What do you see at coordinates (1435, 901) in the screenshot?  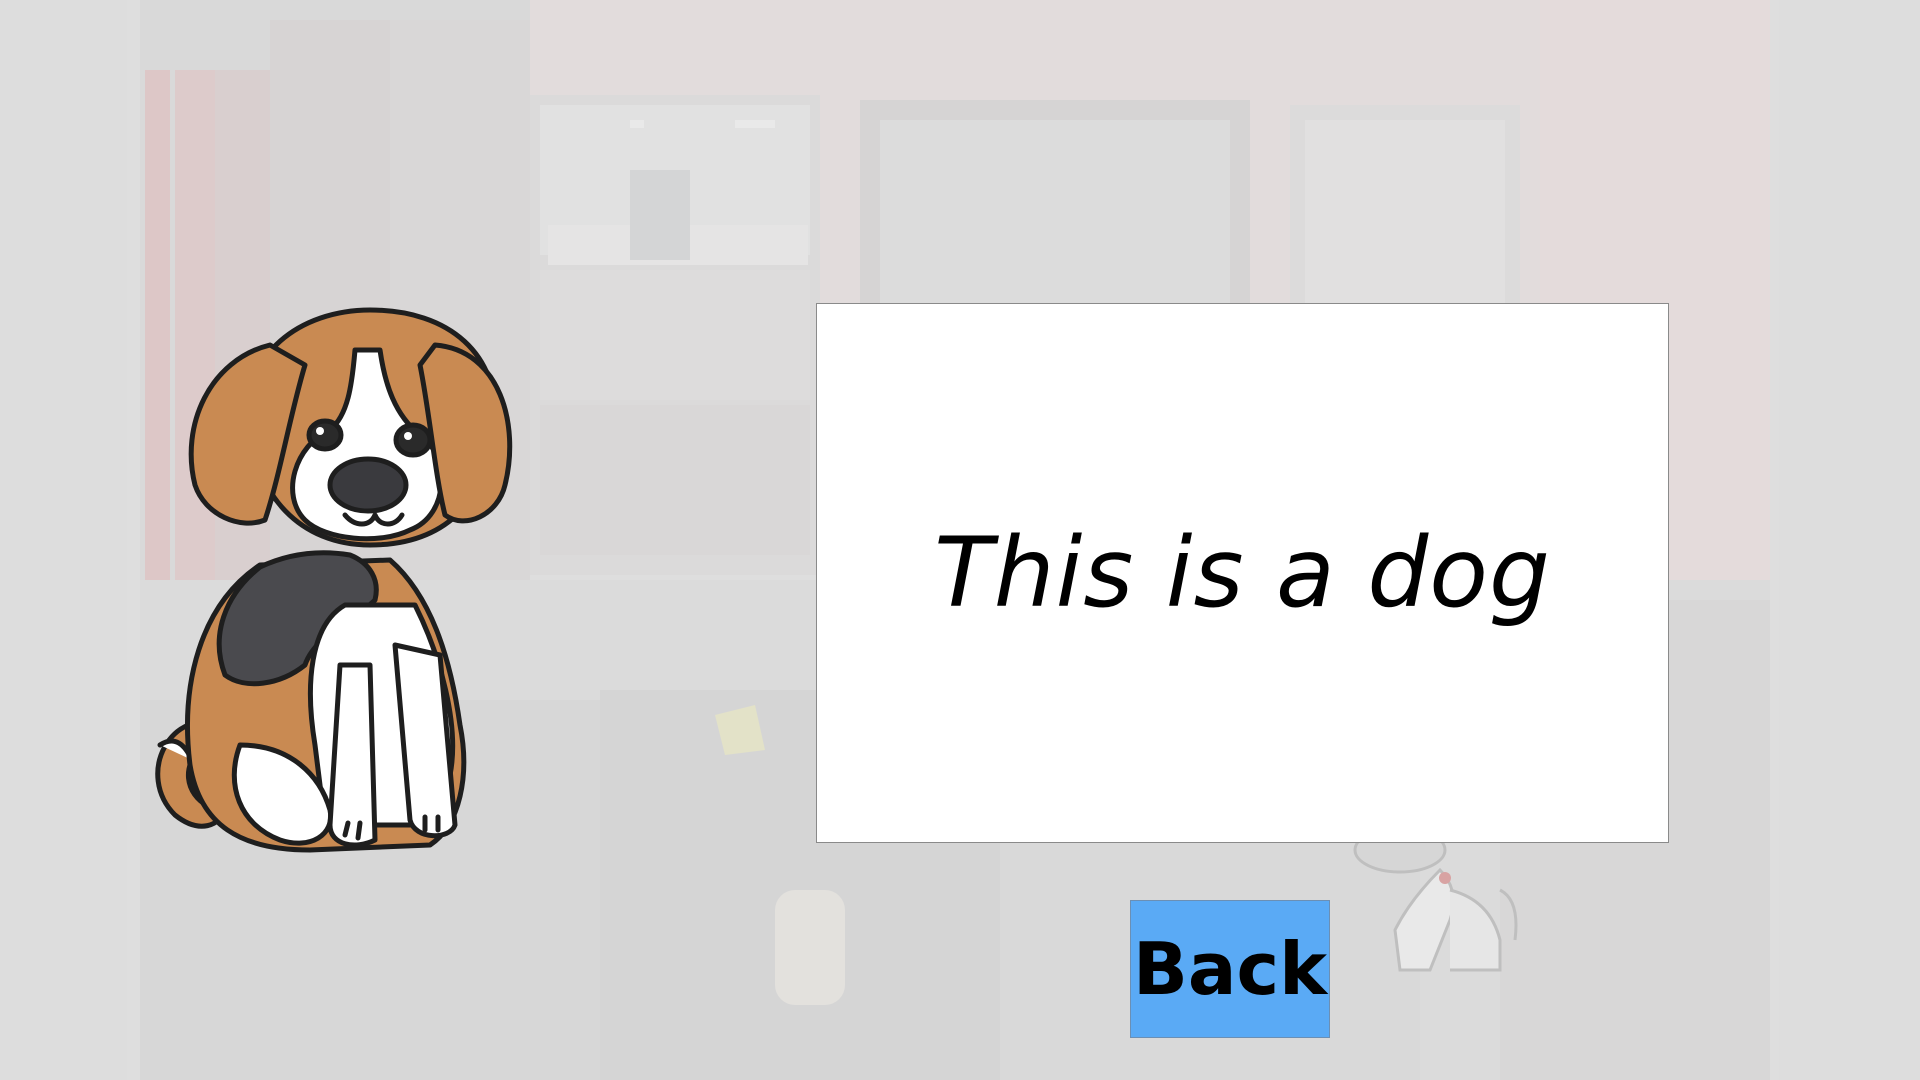 I see `small-dog-decoration` at bounding box center [1435, 901].